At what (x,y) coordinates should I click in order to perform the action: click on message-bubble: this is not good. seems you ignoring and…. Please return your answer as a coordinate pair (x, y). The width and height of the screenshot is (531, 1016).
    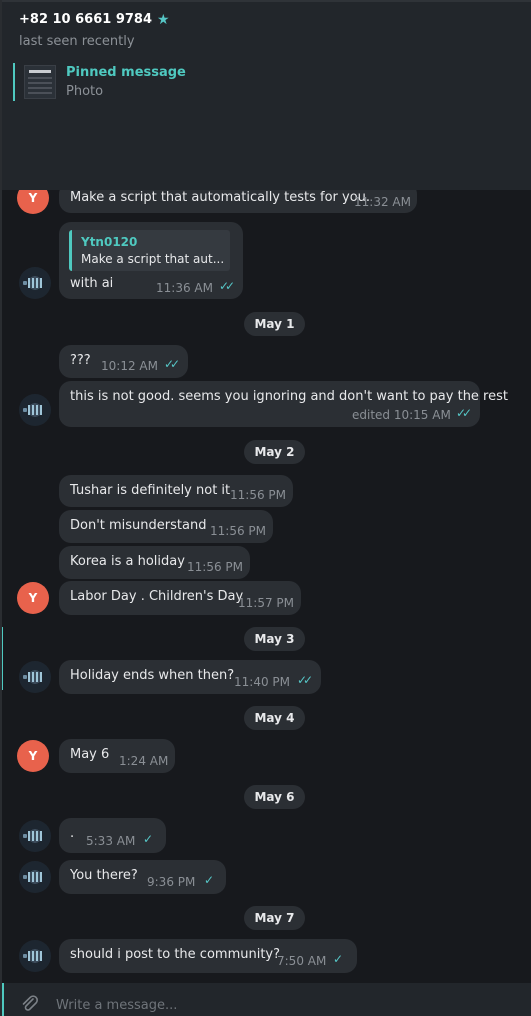
    Looking at the image, I should click on (283, 404).